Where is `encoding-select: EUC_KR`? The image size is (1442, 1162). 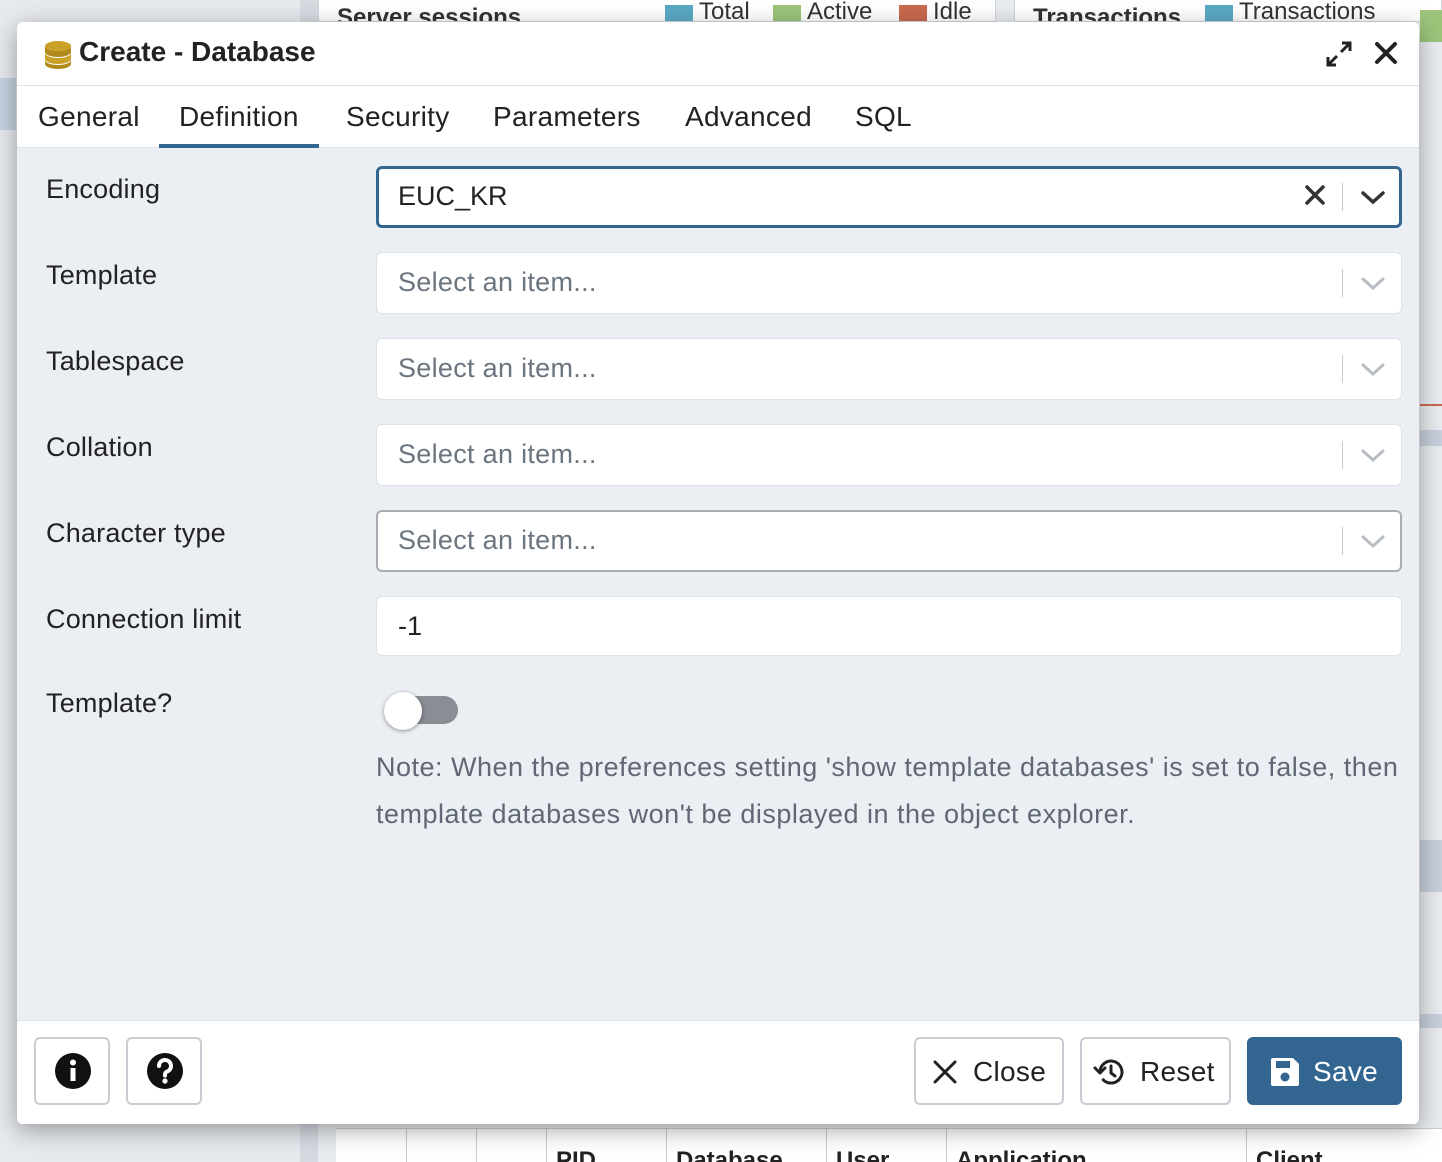
encoding-select: EUC_KR is located at coordinates (889, 197).